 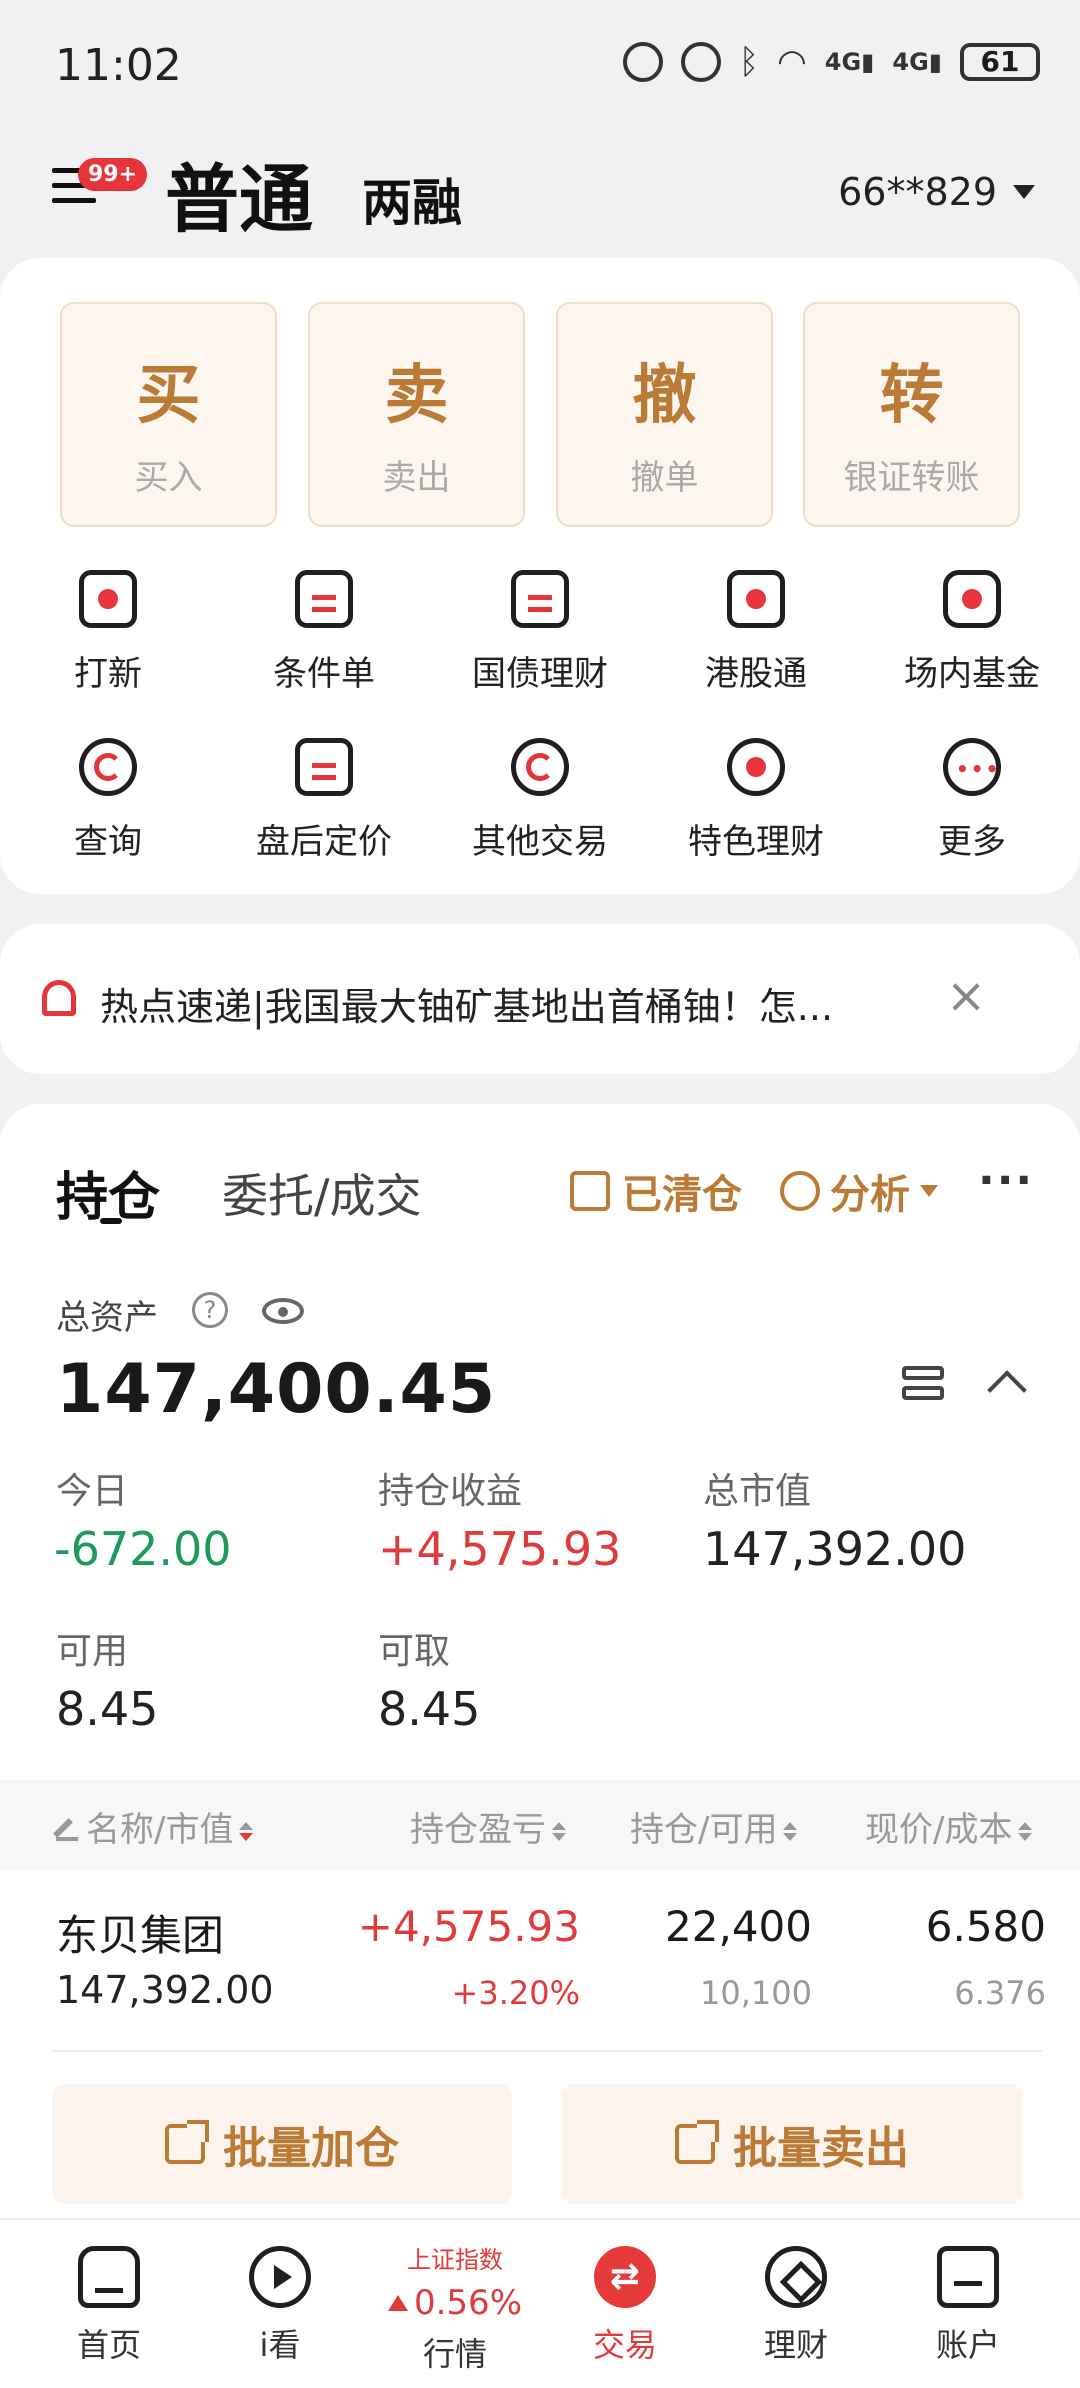 What do you see at coordinates (756, 632) in the screenshot?
I see `tool-hk-connect: 港股通` at bounding box center [756, 632].